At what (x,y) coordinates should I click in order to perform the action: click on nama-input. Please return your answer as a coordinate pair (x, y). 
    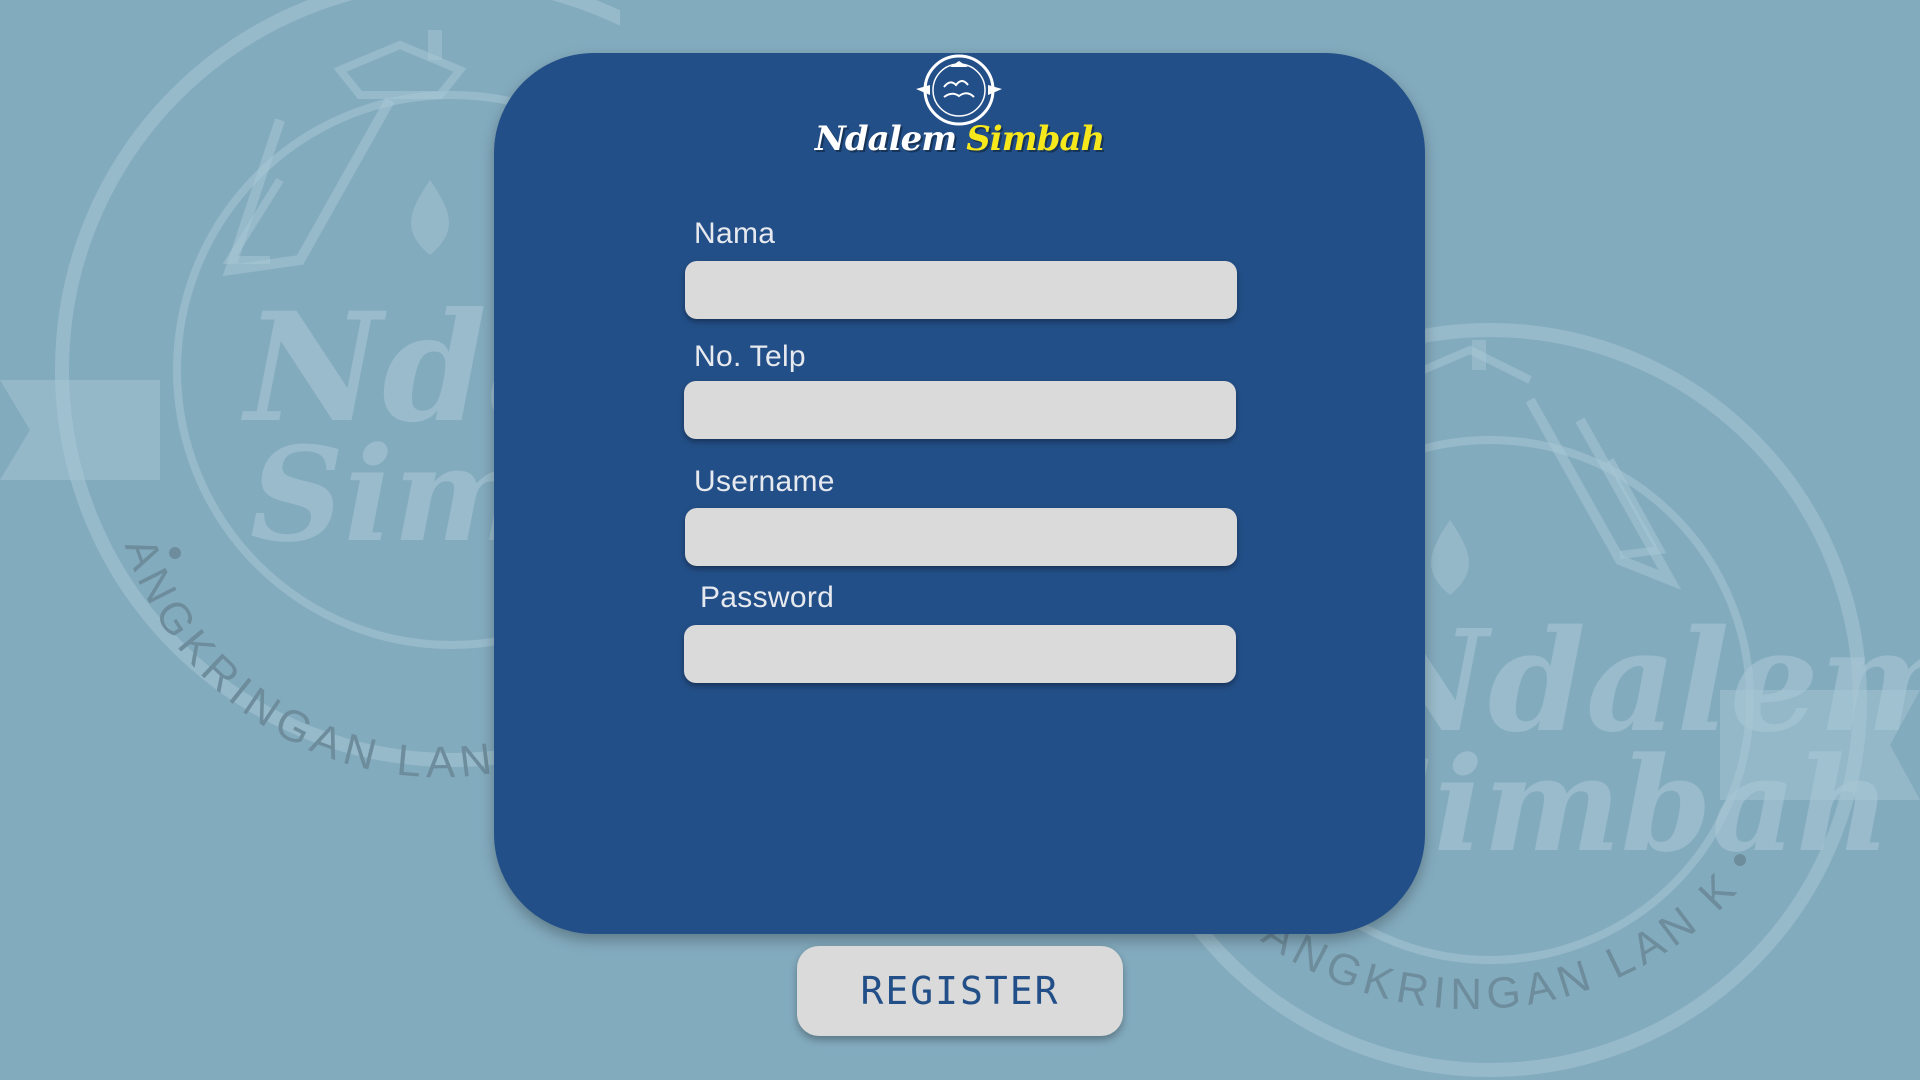
    Looking at the image, I should click on (961, 290).